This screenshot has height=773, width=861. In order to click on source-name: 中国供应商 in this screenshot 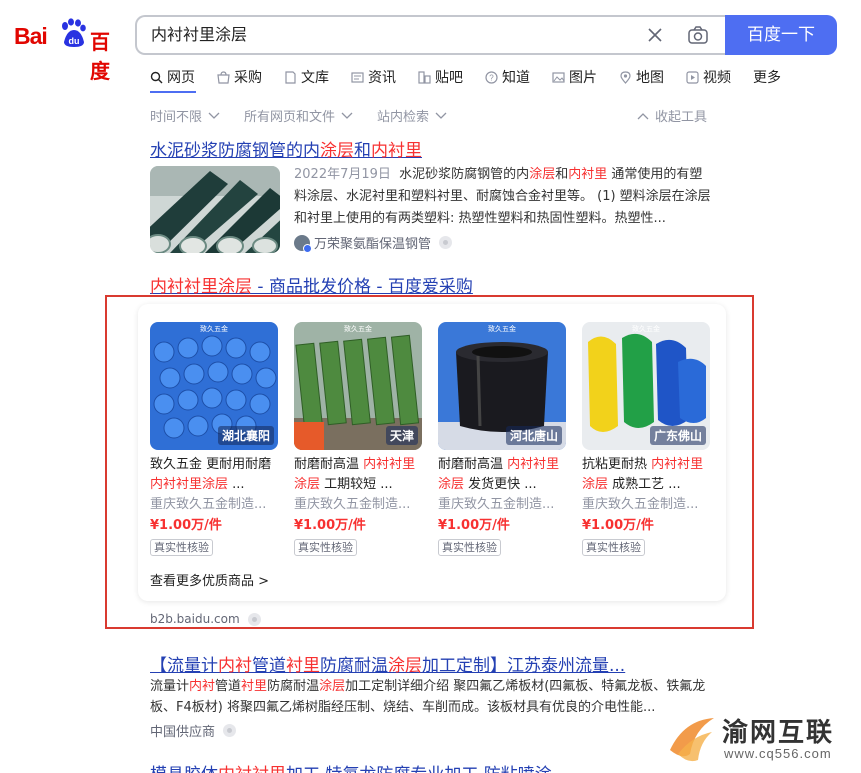, I will do `click(183, 732)`.